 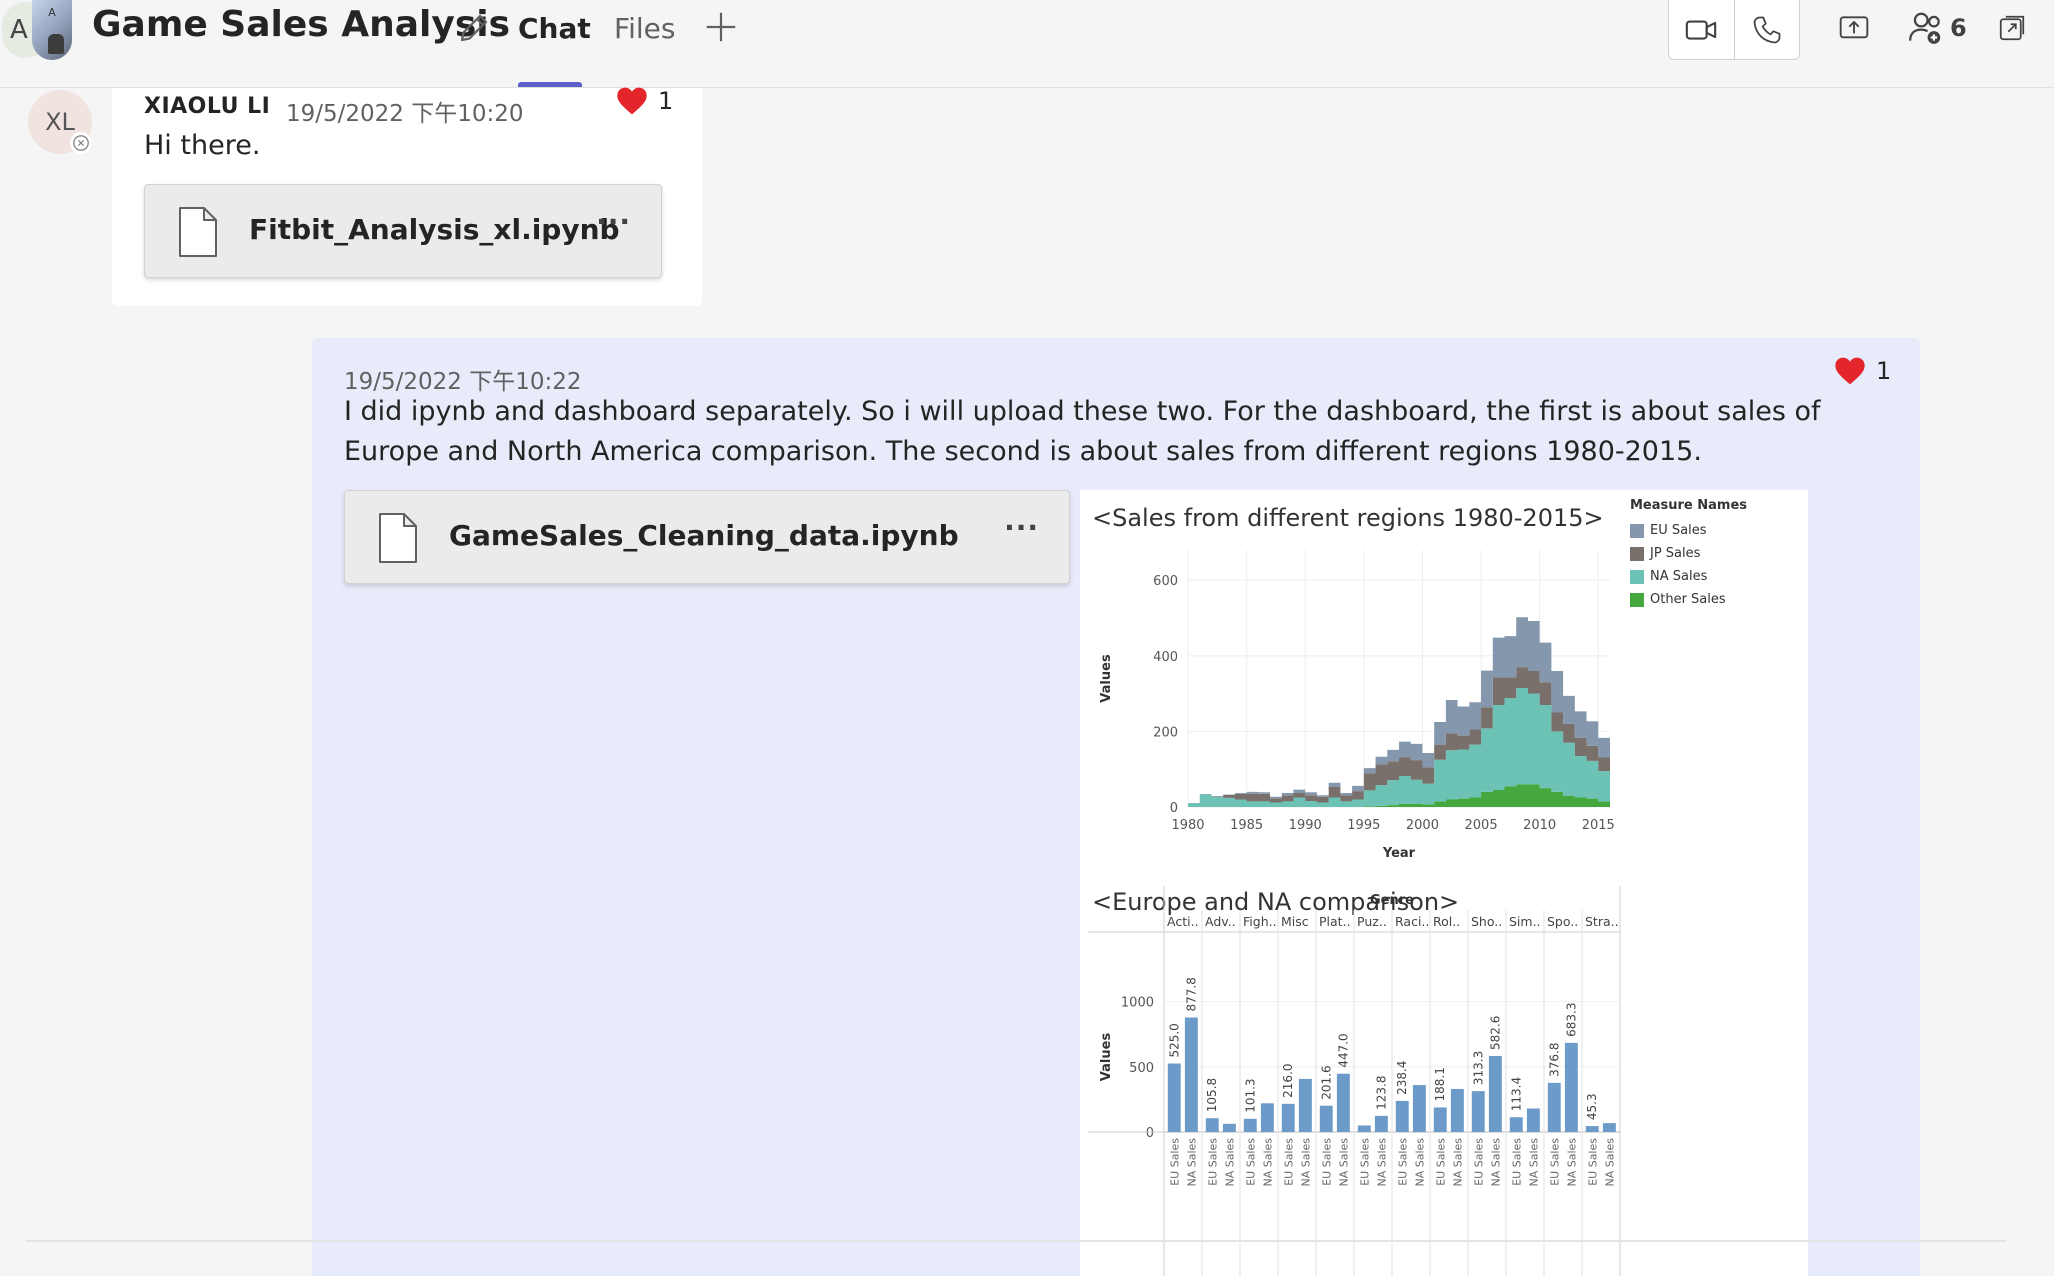 I want to click on pop-out-icon, so click(x=2012, y=28).